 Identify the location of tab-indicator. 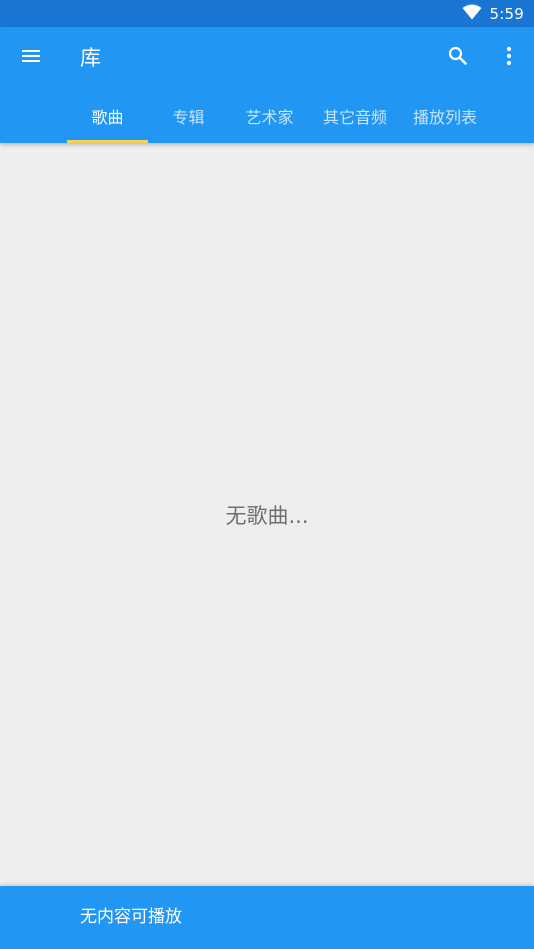
(107, 141).